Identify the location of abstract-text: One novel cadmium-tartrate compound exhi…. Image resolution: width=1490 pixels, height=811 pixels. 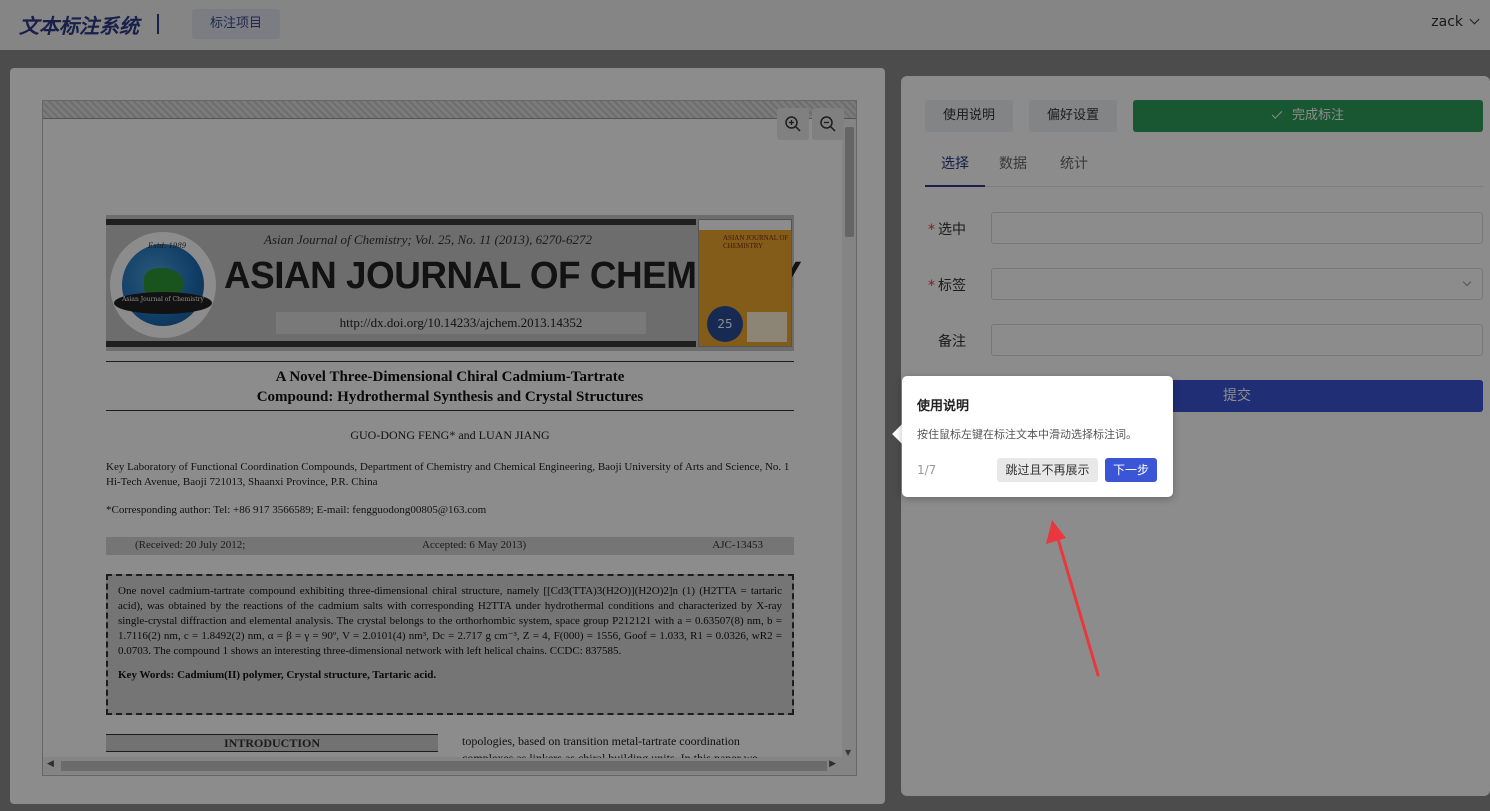
(450, 621).